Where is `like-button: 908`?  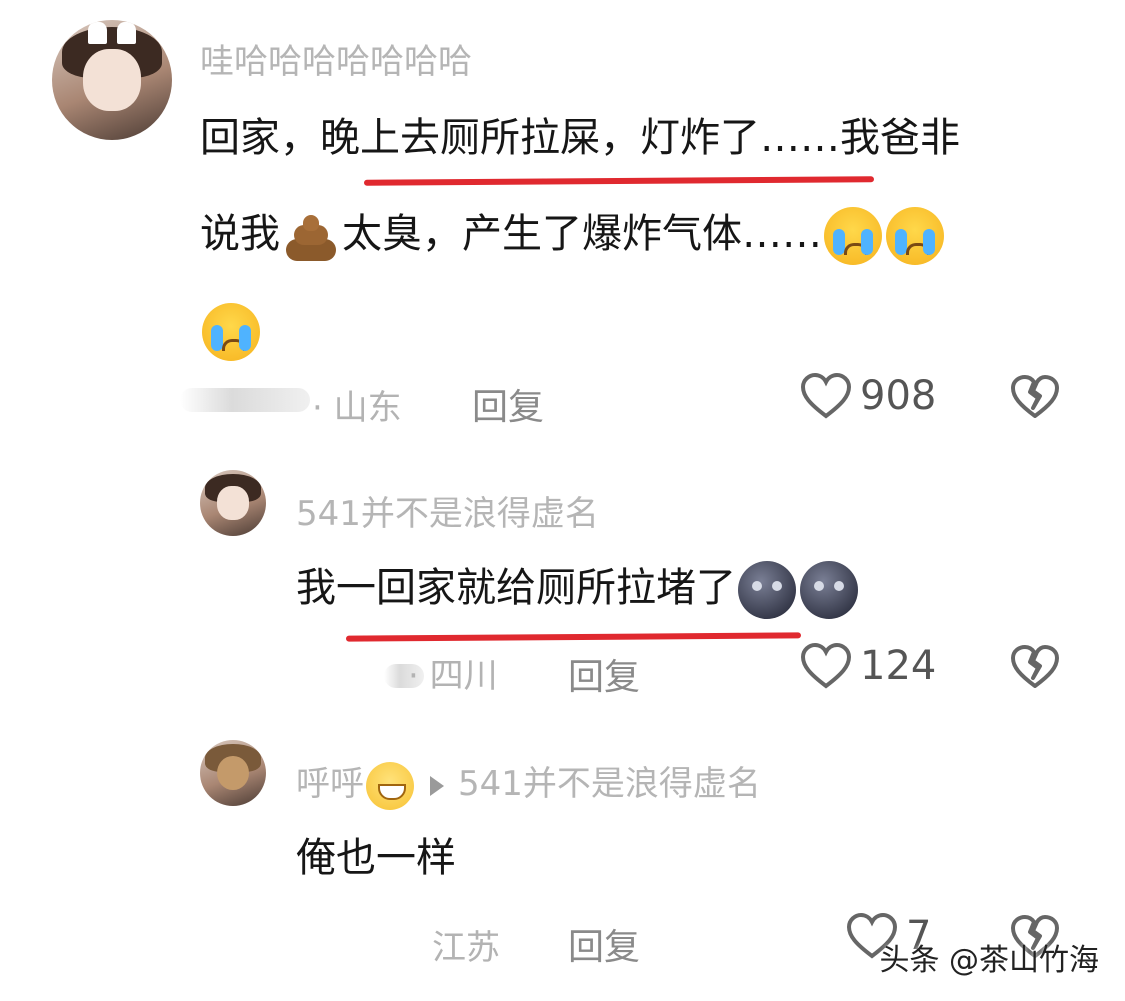 like-button: 908 is located at coordinates (868, 396).